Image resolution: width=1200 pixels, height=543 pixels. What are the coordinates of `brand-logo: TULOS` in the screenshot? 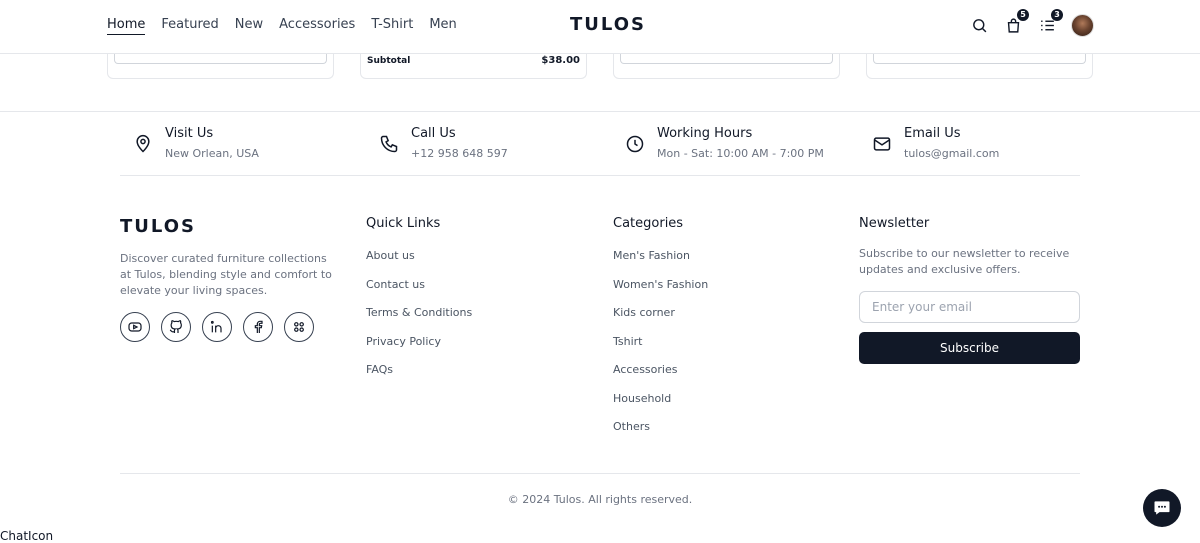 It's located at (608, 24).